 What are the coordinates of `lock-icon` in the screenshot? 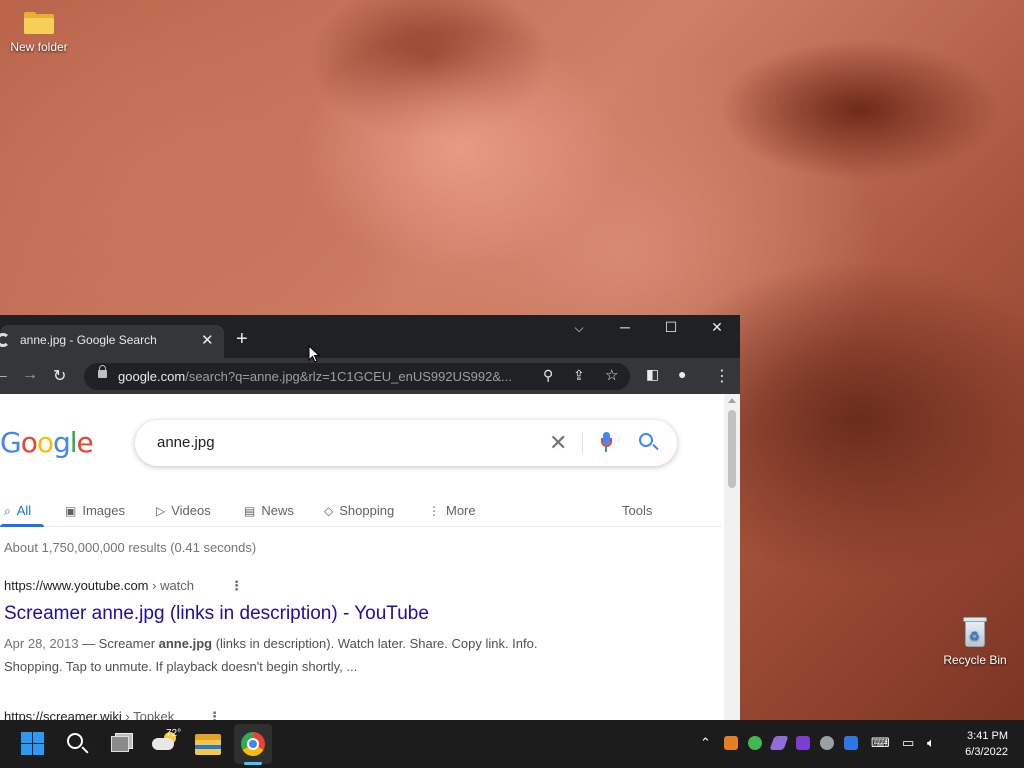 It's located at (102, 371).